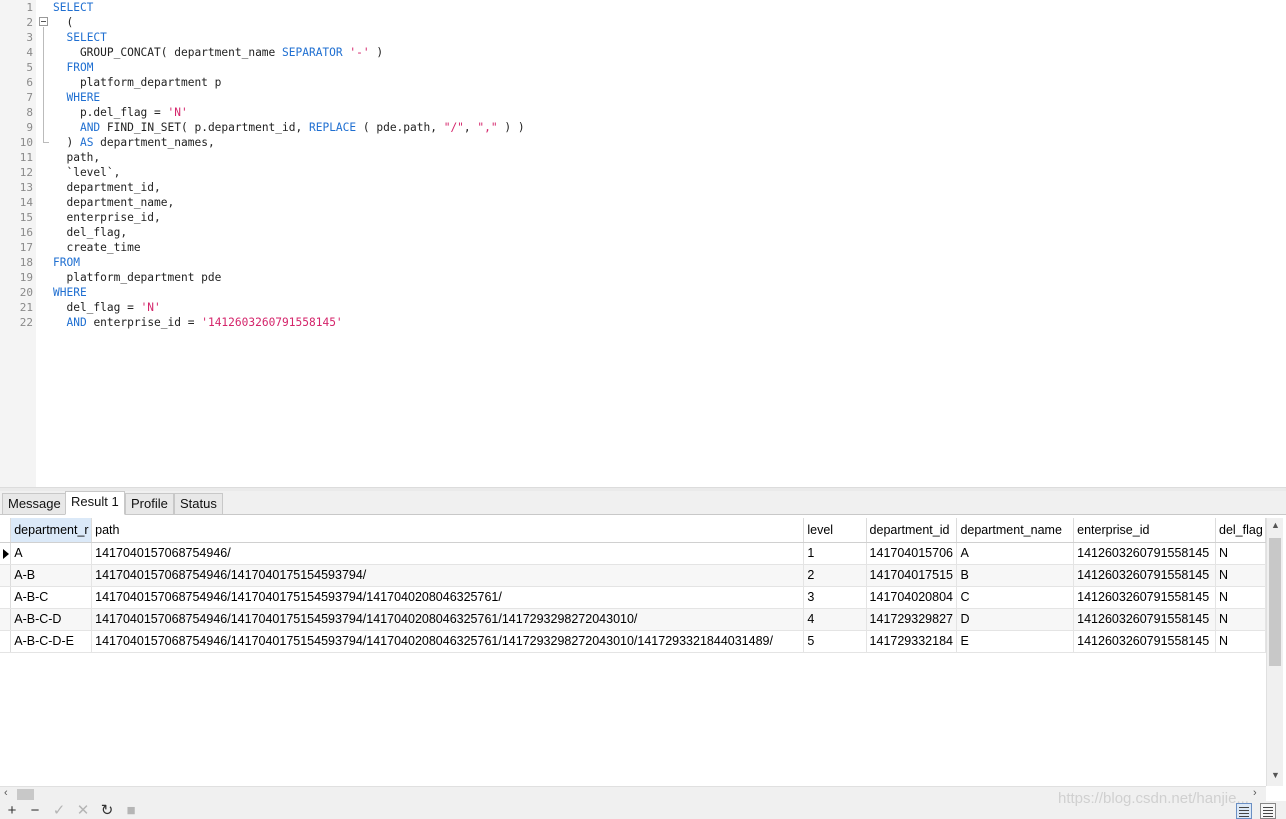 Image resolution: width=1286 pixels, height=819 pixels. I want to click on code-line: p.del_flag = 'N', so click(120, 112).